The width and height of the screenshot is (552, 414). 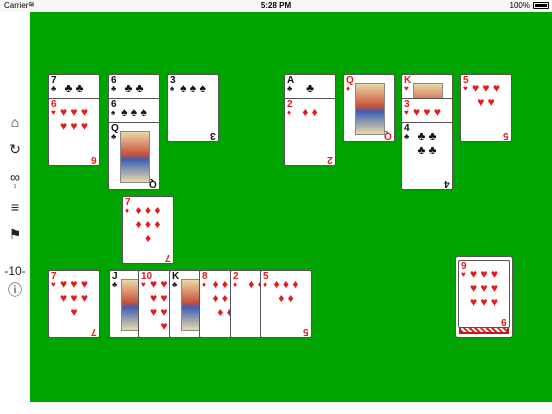 I want to click on playing-card: Q ♣ Q, so click(x=134, y=156).